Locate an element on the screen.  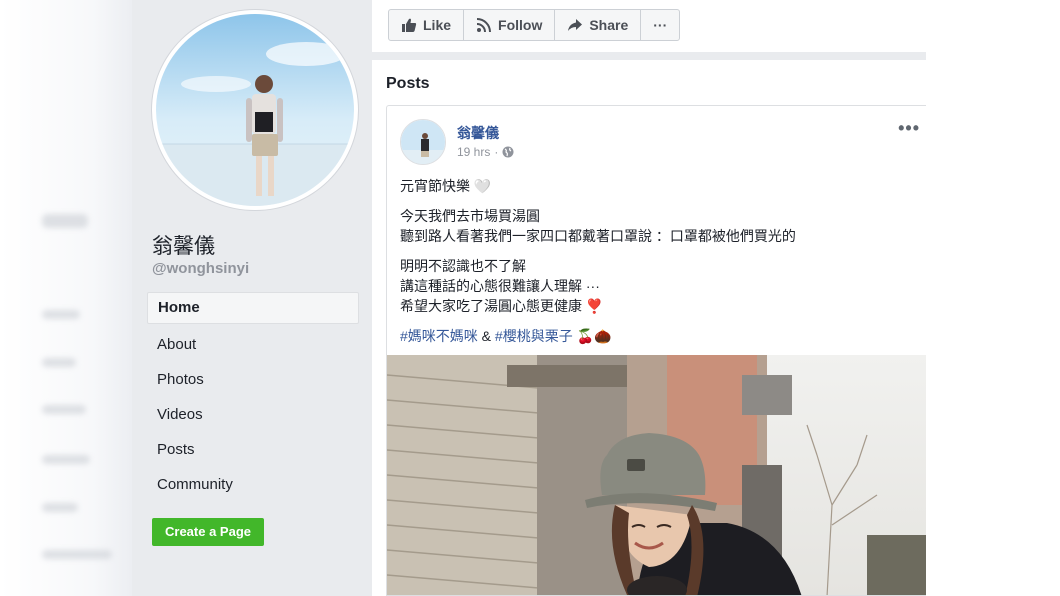
more-options-button: ··· is located at coordinates (660, 25).